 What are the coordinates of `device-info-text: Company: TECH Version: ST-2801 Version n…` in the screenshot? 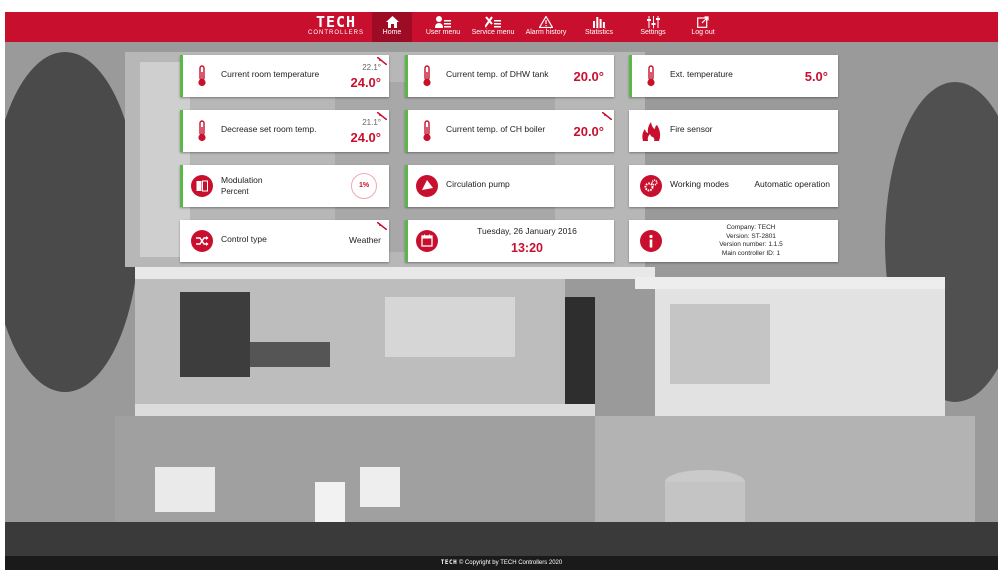 It's located at (751, 241).